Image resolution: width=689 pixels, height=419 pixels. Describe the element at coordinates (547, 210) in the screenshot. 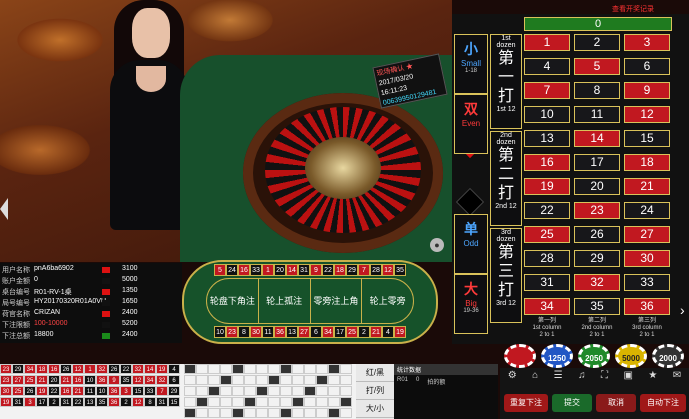

I see `bet-number-22: 22` at that location.